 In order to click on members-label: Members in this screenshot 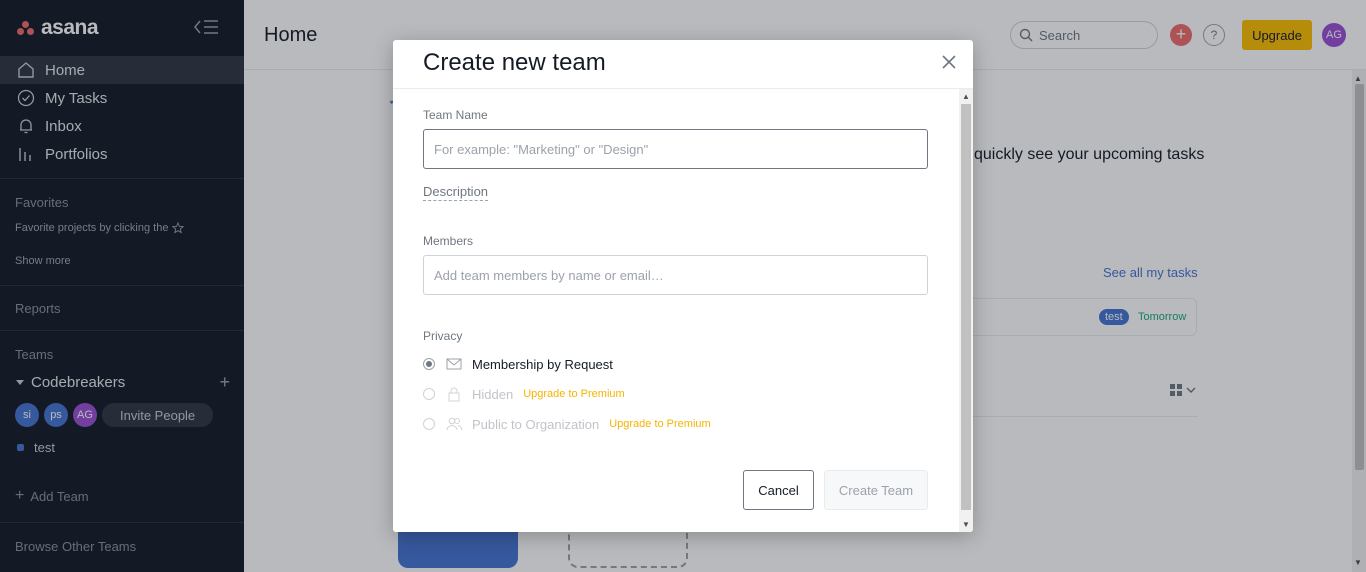, I will do `click(448, 241)`.